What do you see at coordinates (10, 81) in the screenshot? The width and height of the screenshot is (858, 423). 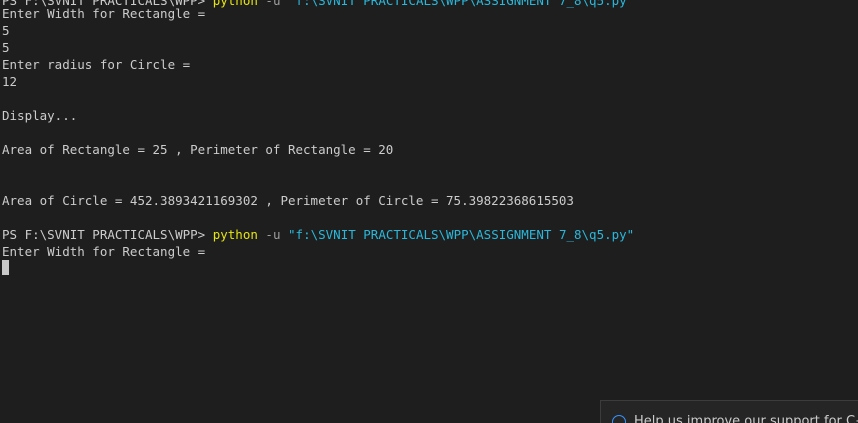 I see `output-line: 12` at bounding box center [10, 81].